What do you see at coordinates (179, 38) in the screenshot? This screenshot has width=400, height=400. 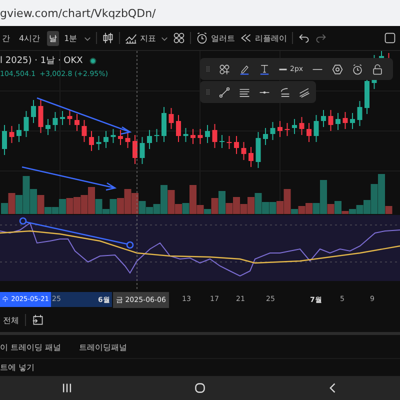 I see `grid-icon` at bounding box center [179, 38].